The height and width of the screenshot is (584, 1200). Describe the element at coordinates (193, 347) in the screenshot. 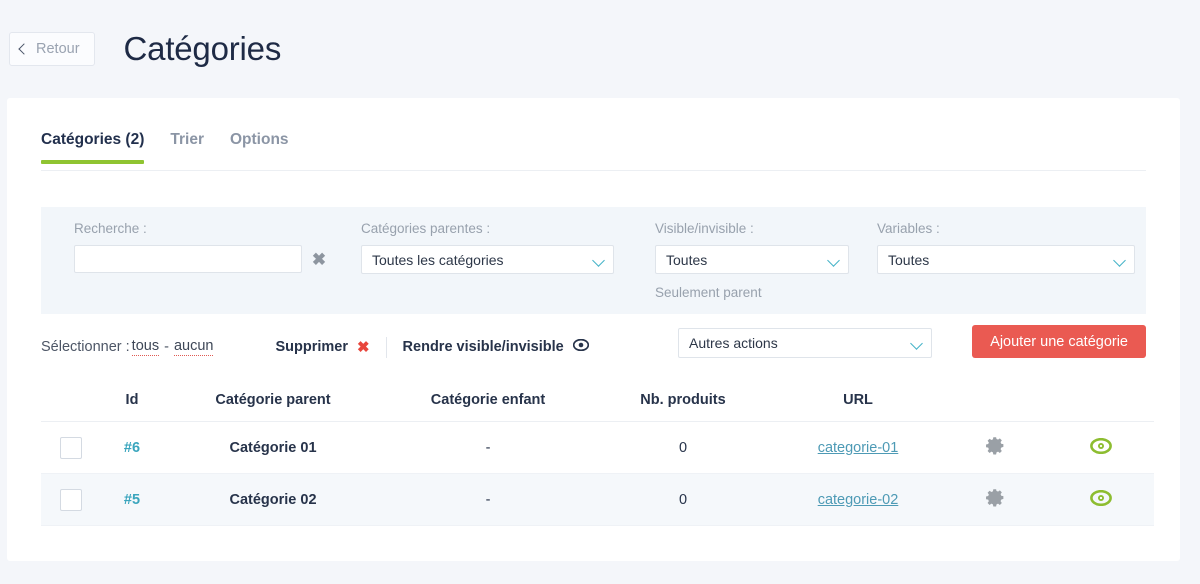

I see `select-none-link: aucun` at that location.